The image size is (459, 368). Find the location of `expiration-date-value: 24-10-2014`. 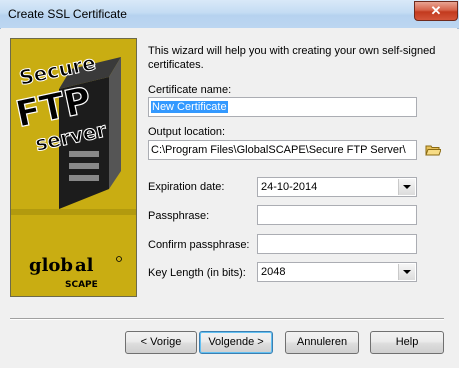

expiration-date-value: 24-10-2014 is located at coordinates (289, 187).